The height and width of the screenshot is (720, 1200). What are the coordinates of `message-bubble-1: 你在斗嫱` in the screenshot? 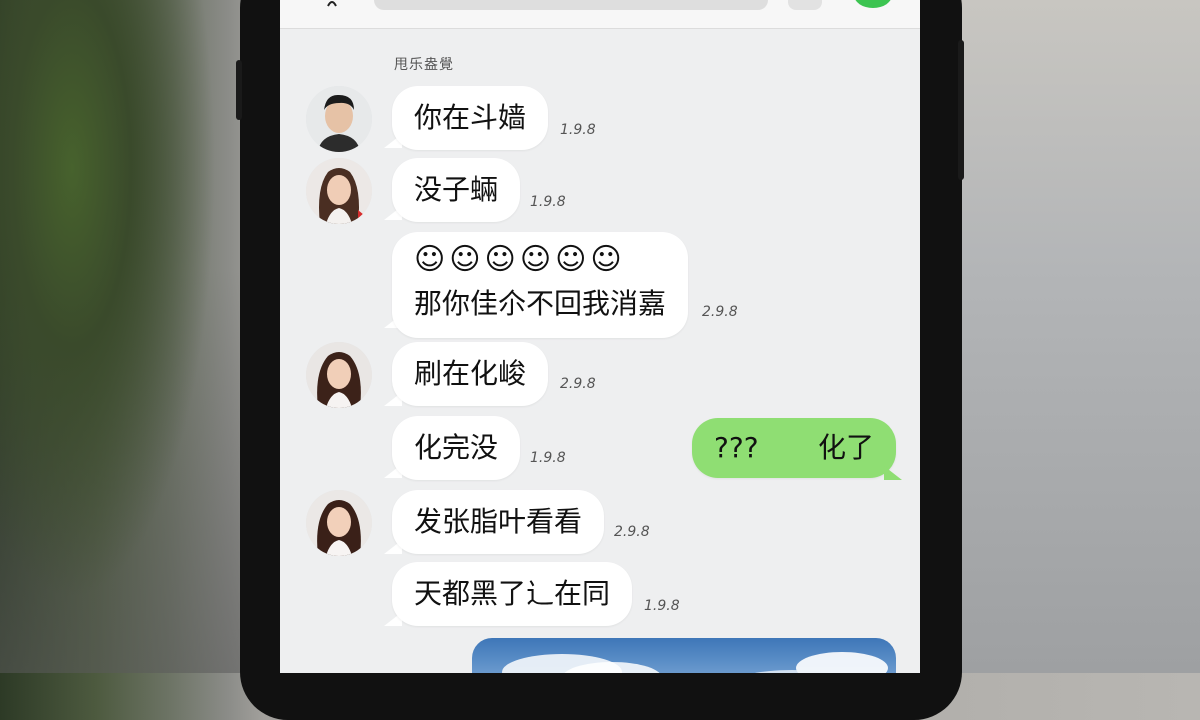 It's located at (470, 118).